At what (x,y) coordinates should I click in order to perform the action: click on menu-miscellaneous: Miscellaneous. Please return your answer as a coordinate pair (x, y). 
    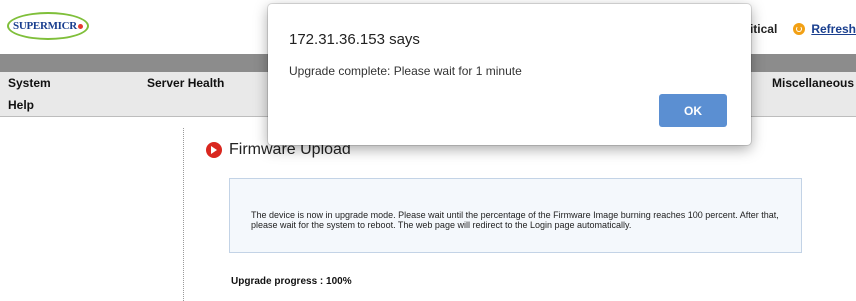
    Looking at the image, I should click on (813, 83).